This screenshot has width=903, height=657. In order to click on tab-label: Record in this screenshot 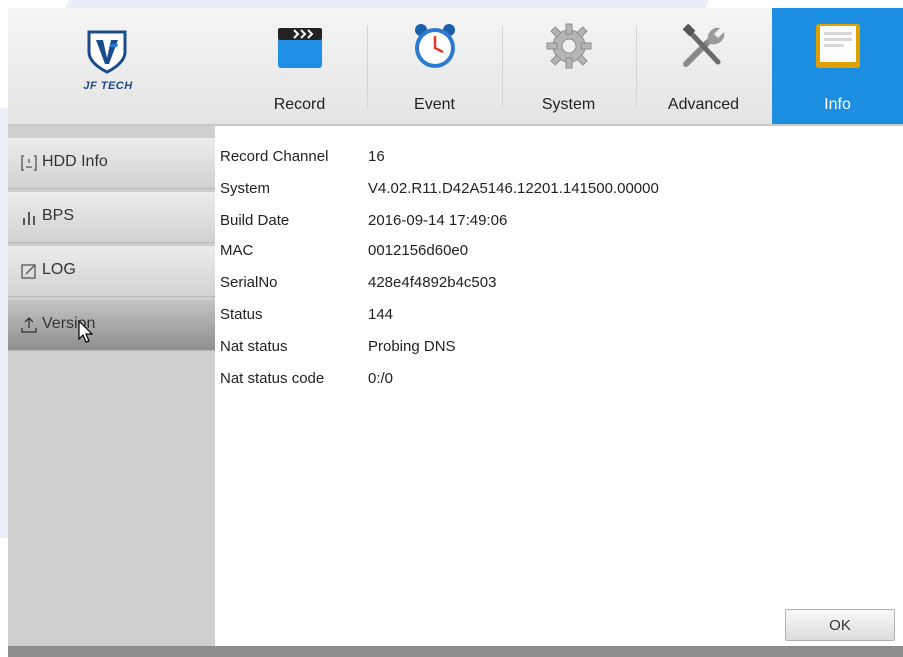, I will do `click(299, 104)`.